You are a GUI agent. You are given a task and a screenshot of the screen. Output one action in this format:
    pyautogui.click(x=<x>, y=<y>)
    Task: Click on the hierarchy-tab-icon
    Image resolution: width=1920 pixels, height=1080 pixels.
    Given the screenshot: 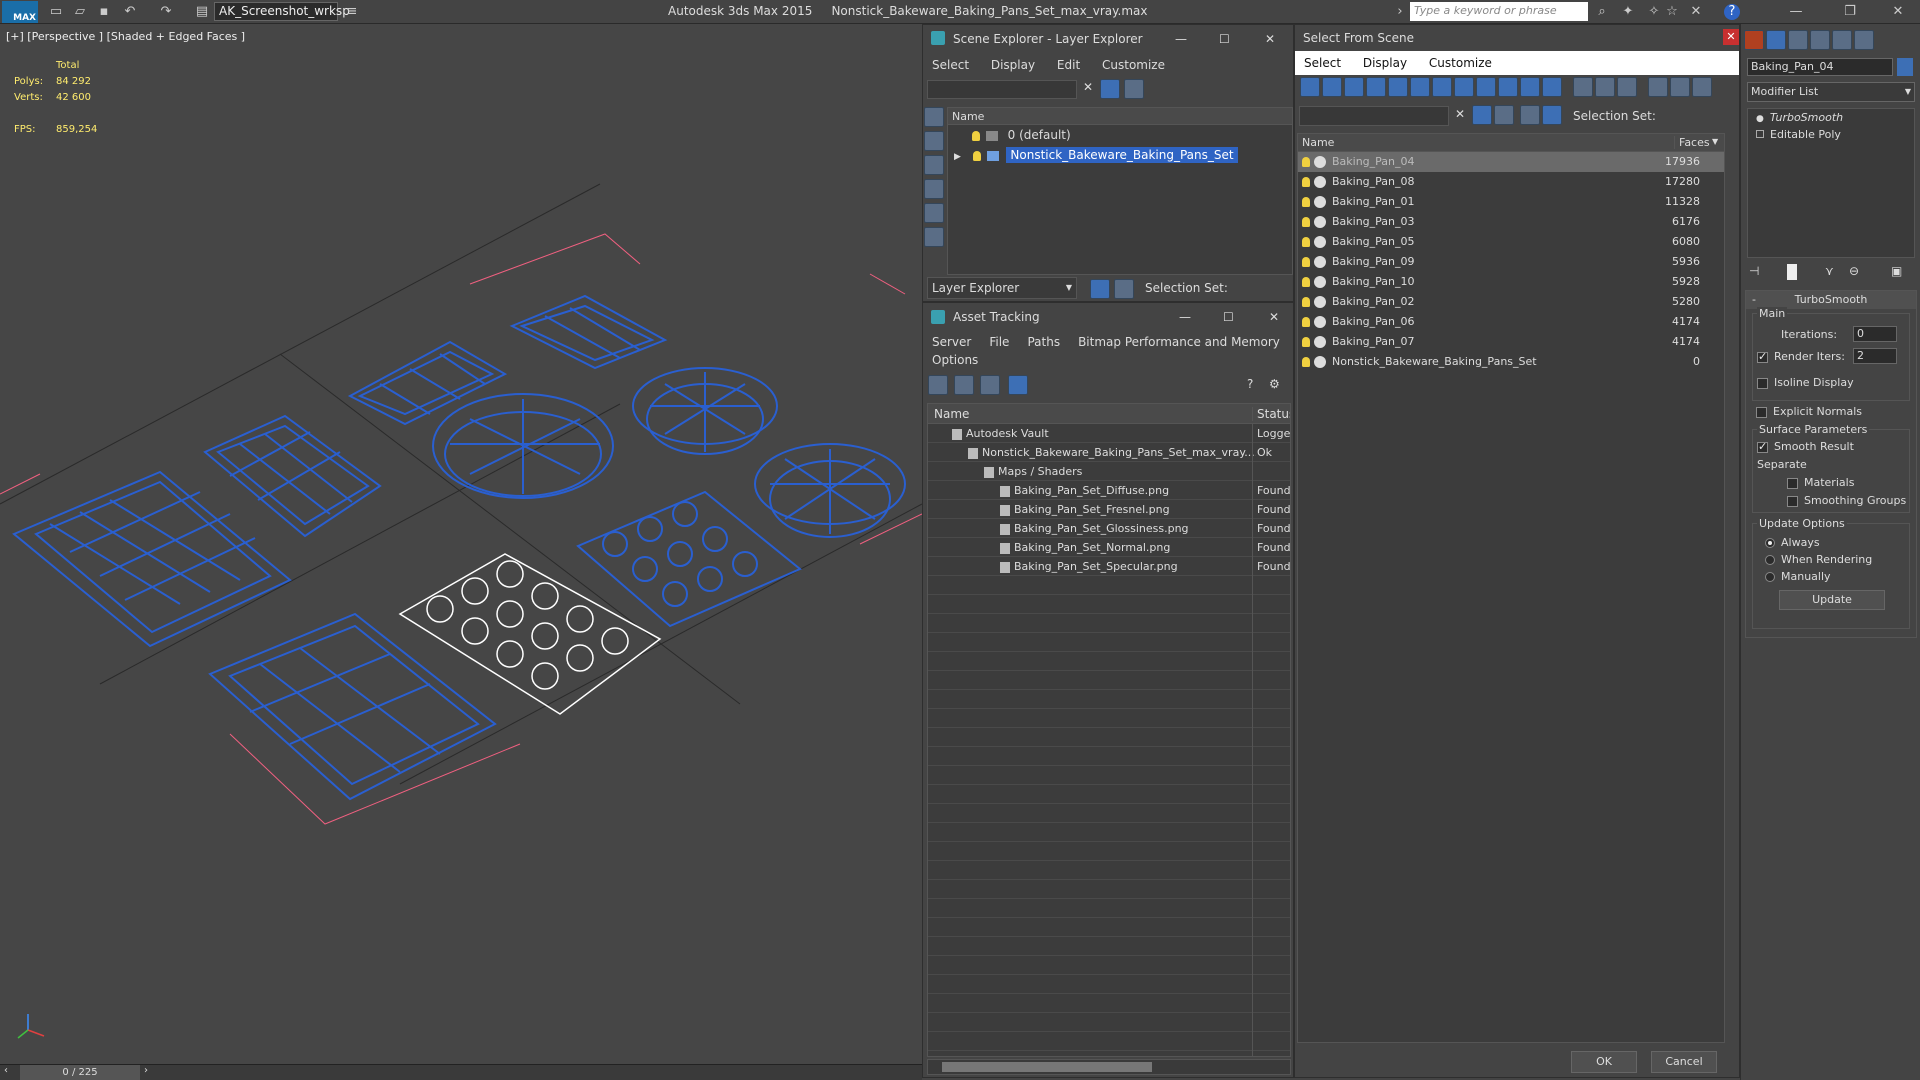 What is the action you would take?
    pyautogui.click(x=1798, y=40)
    